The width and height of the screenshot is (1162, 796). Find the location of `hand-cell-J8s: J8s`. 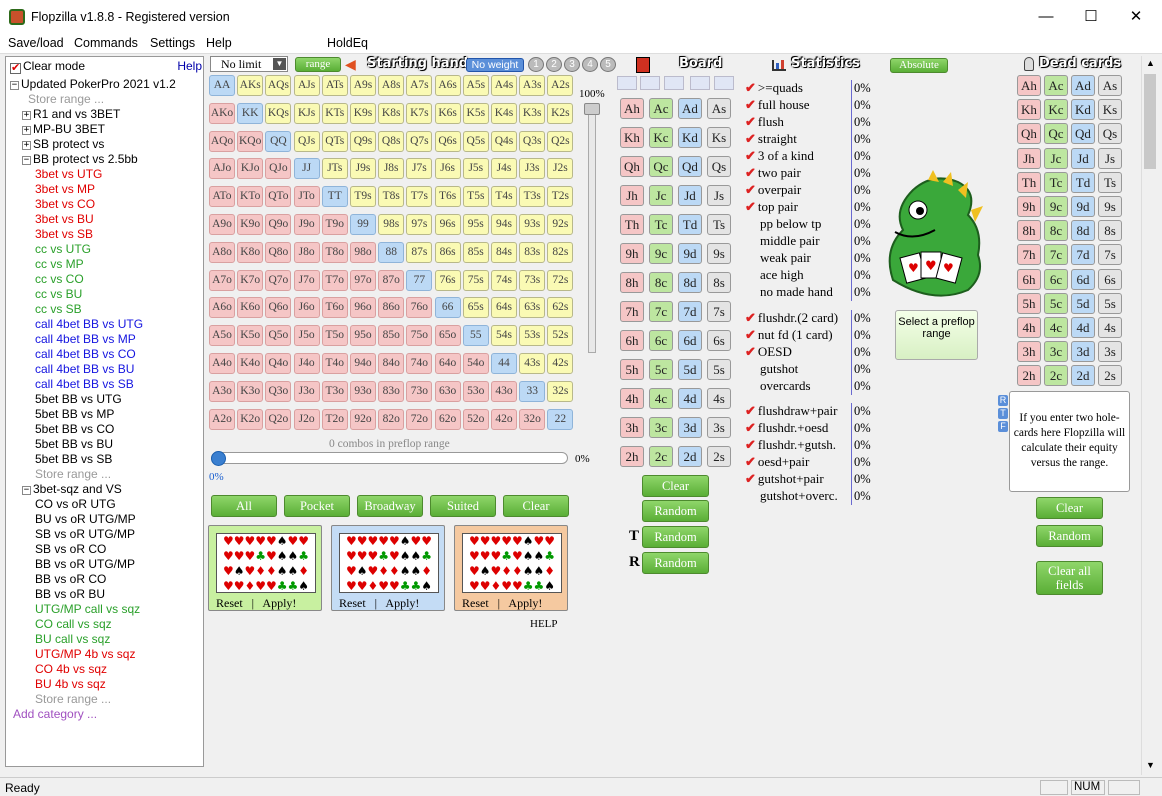

hand-cell-J8s: J8s is located at coordinates (391, 169).